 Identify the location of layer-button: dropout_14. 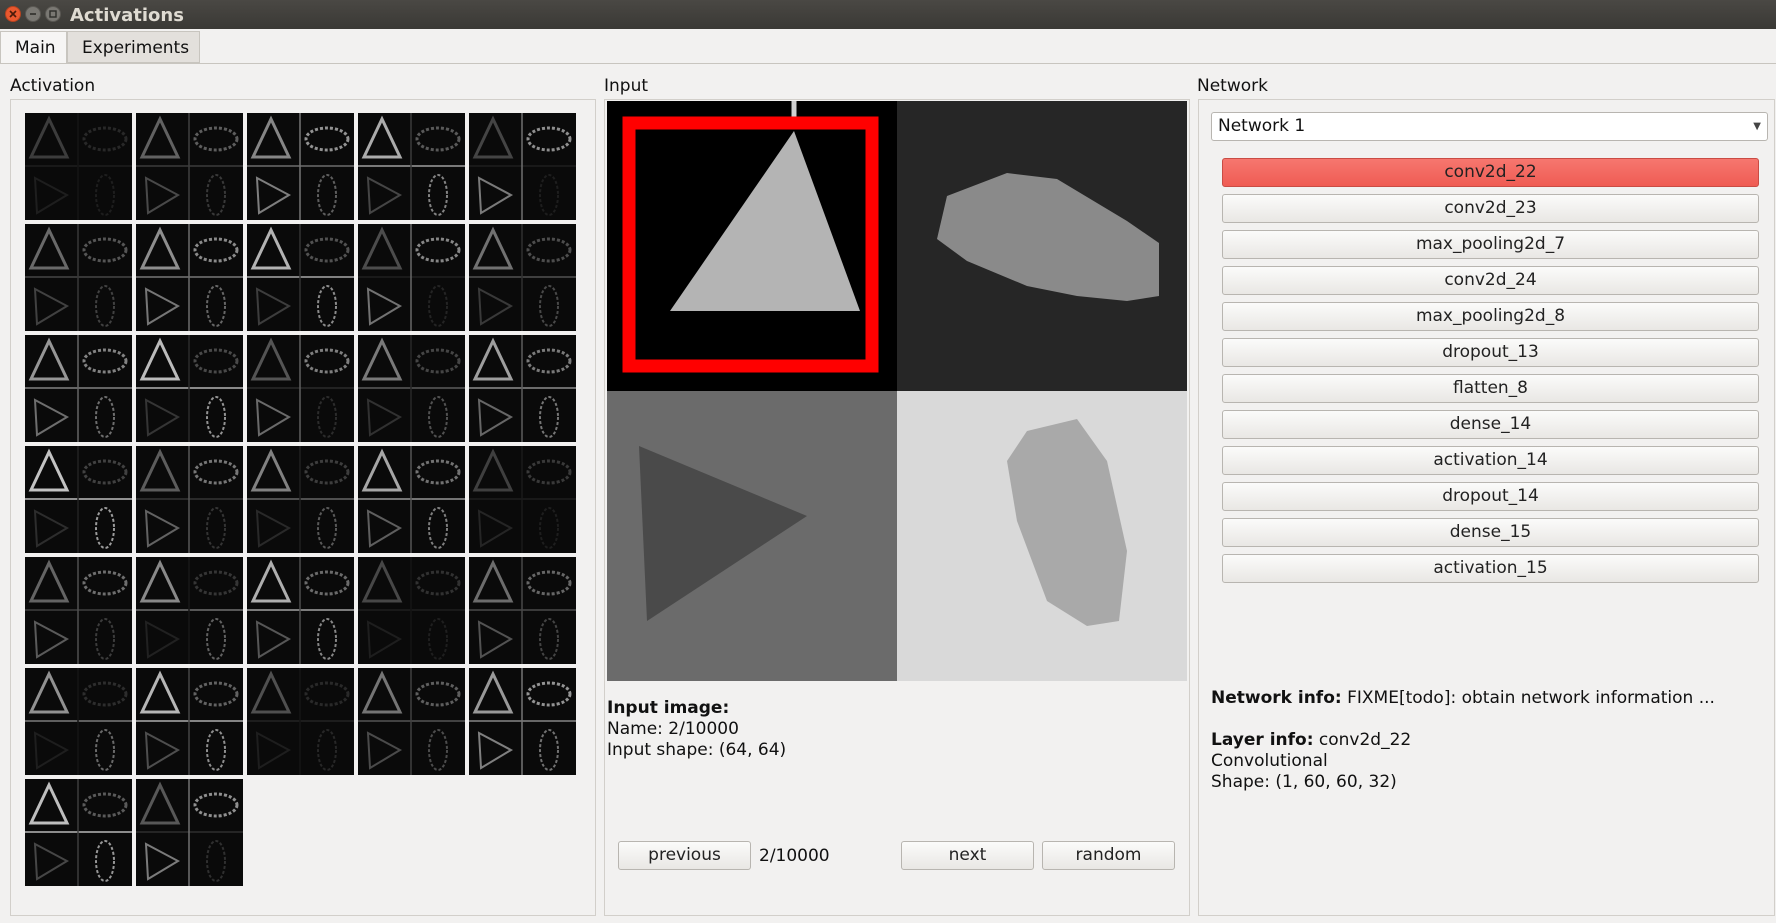
(1490, 496).